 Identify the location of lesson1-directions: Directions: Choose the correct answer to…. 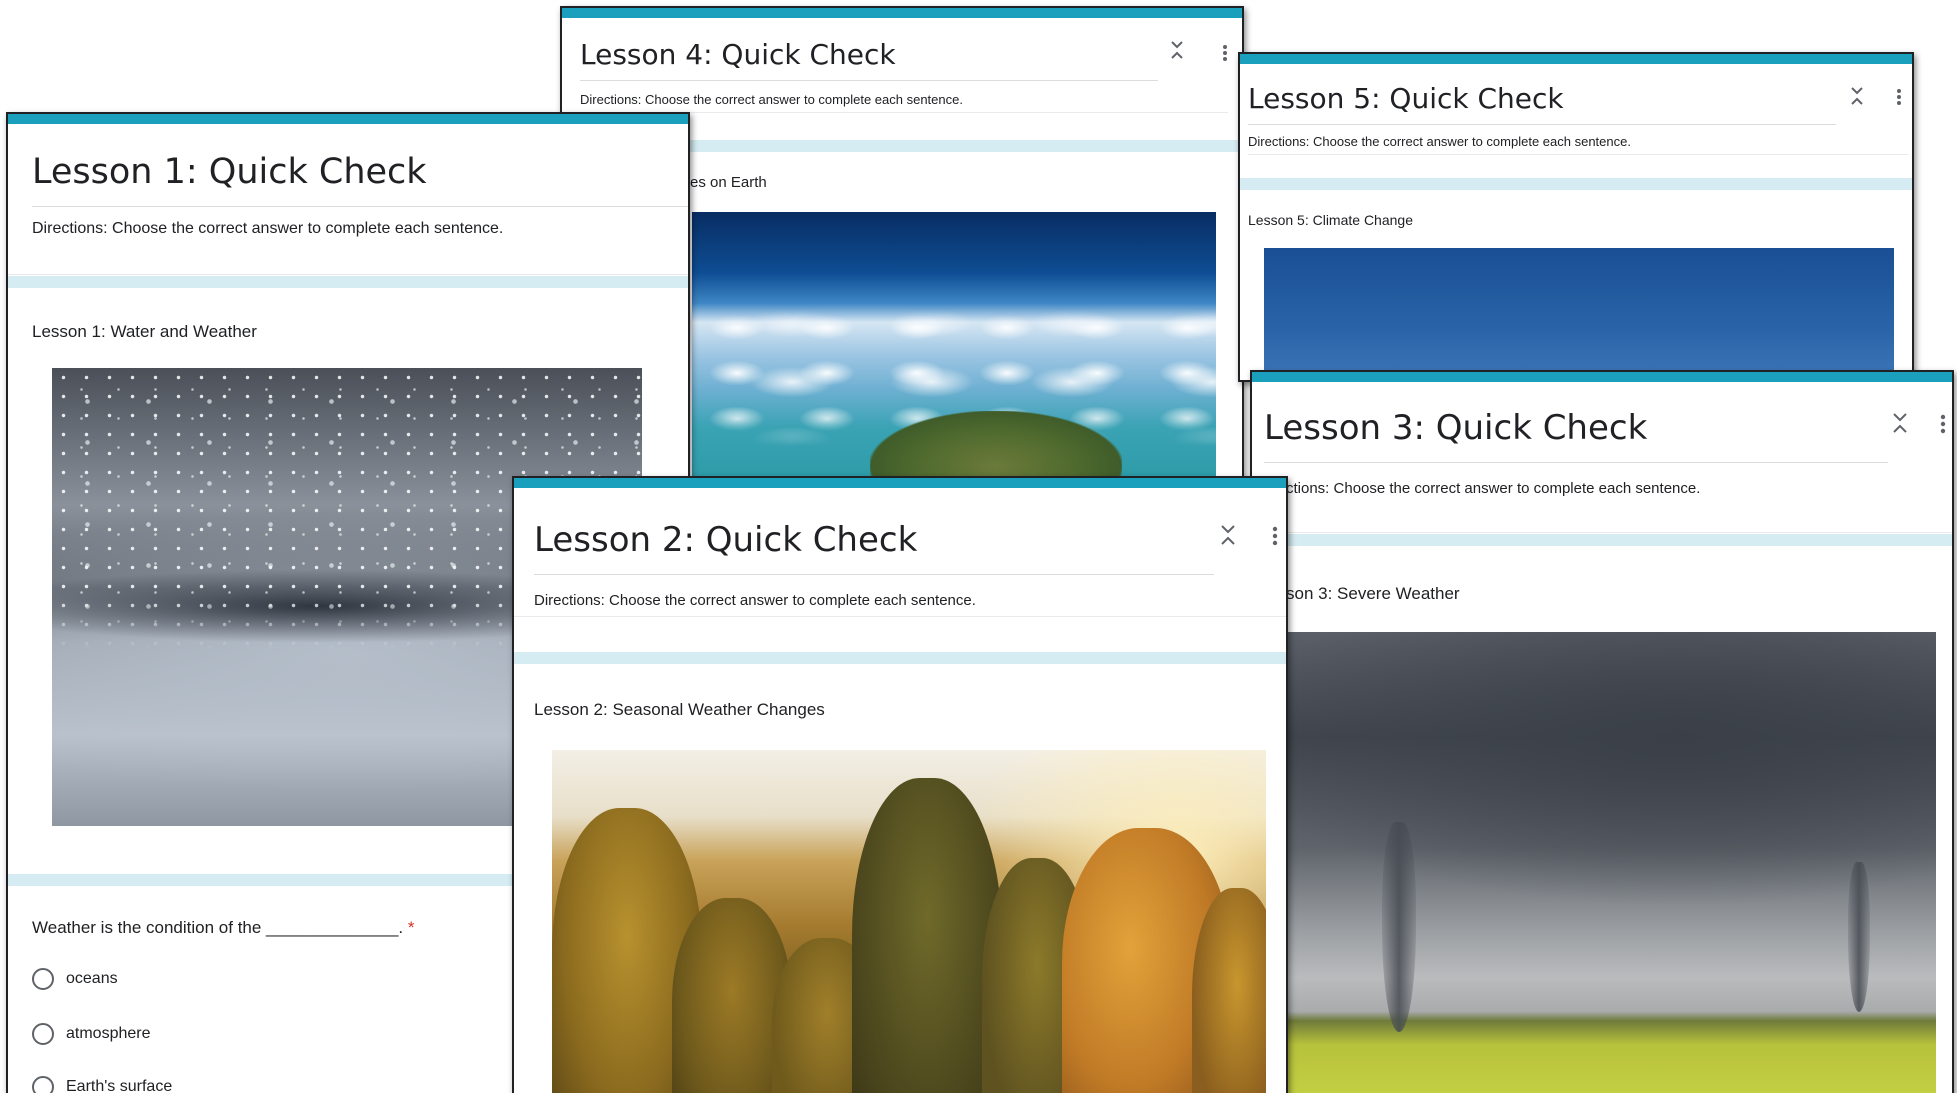
(268, 228).